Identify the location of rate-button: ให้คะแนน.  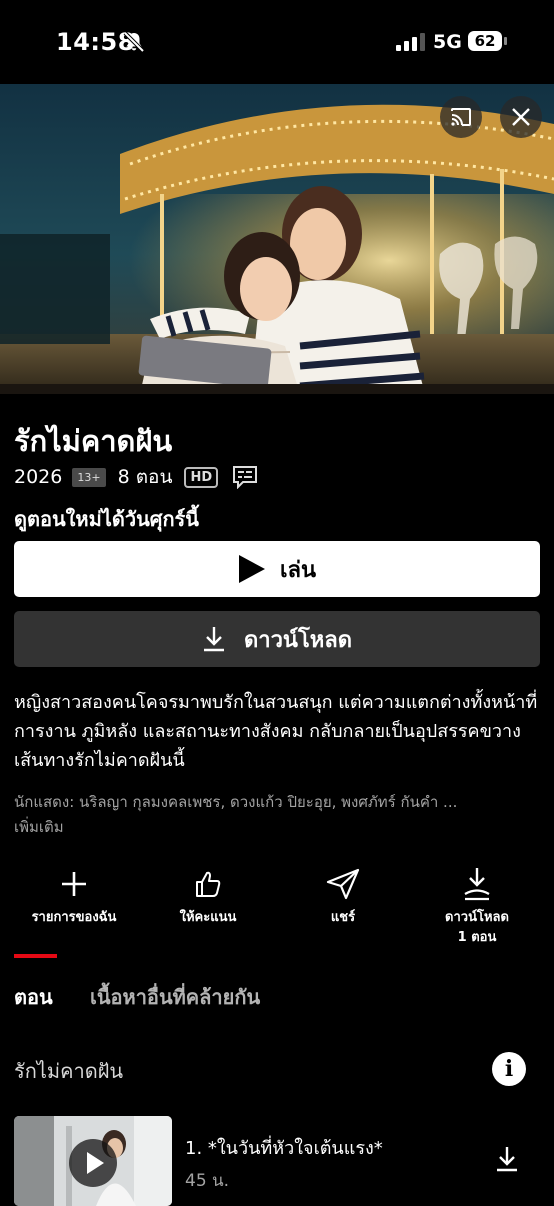
(208, 895).